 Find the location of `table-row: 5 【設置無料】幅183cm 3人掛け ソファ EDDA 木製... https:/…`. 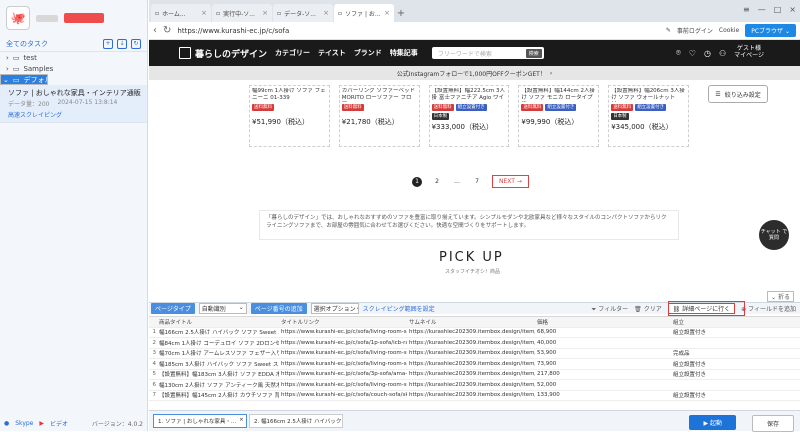

table-row: 5 【設置無料】幅183cm 3人掛け ソファ EDDA 木製... https:/… is located at coordinates (474, 375).